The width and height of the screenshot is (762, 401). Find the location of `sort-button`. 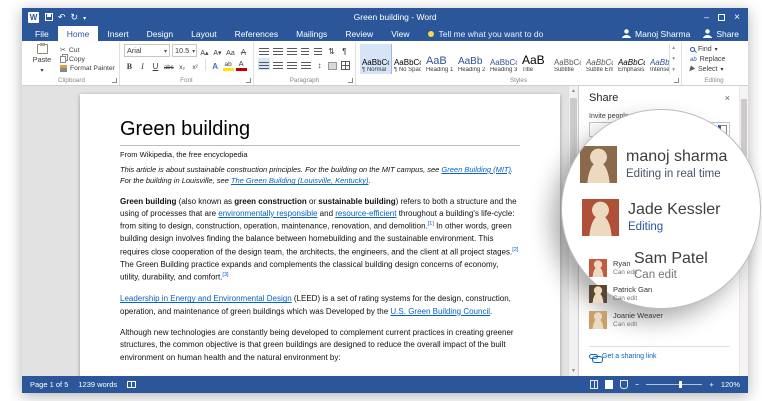

sort-button is located at coordinates (331, 50).